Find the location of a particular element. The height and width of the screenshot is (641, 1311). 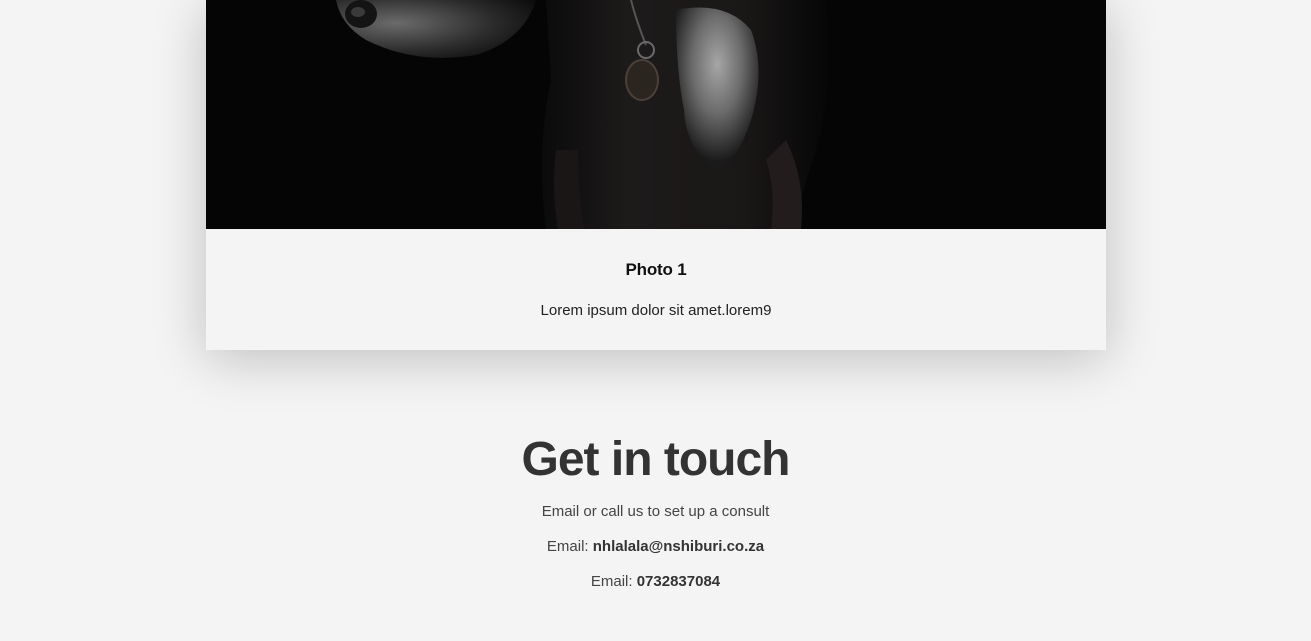

contact-heading: Get in touch is located at coordinates (656, 459).